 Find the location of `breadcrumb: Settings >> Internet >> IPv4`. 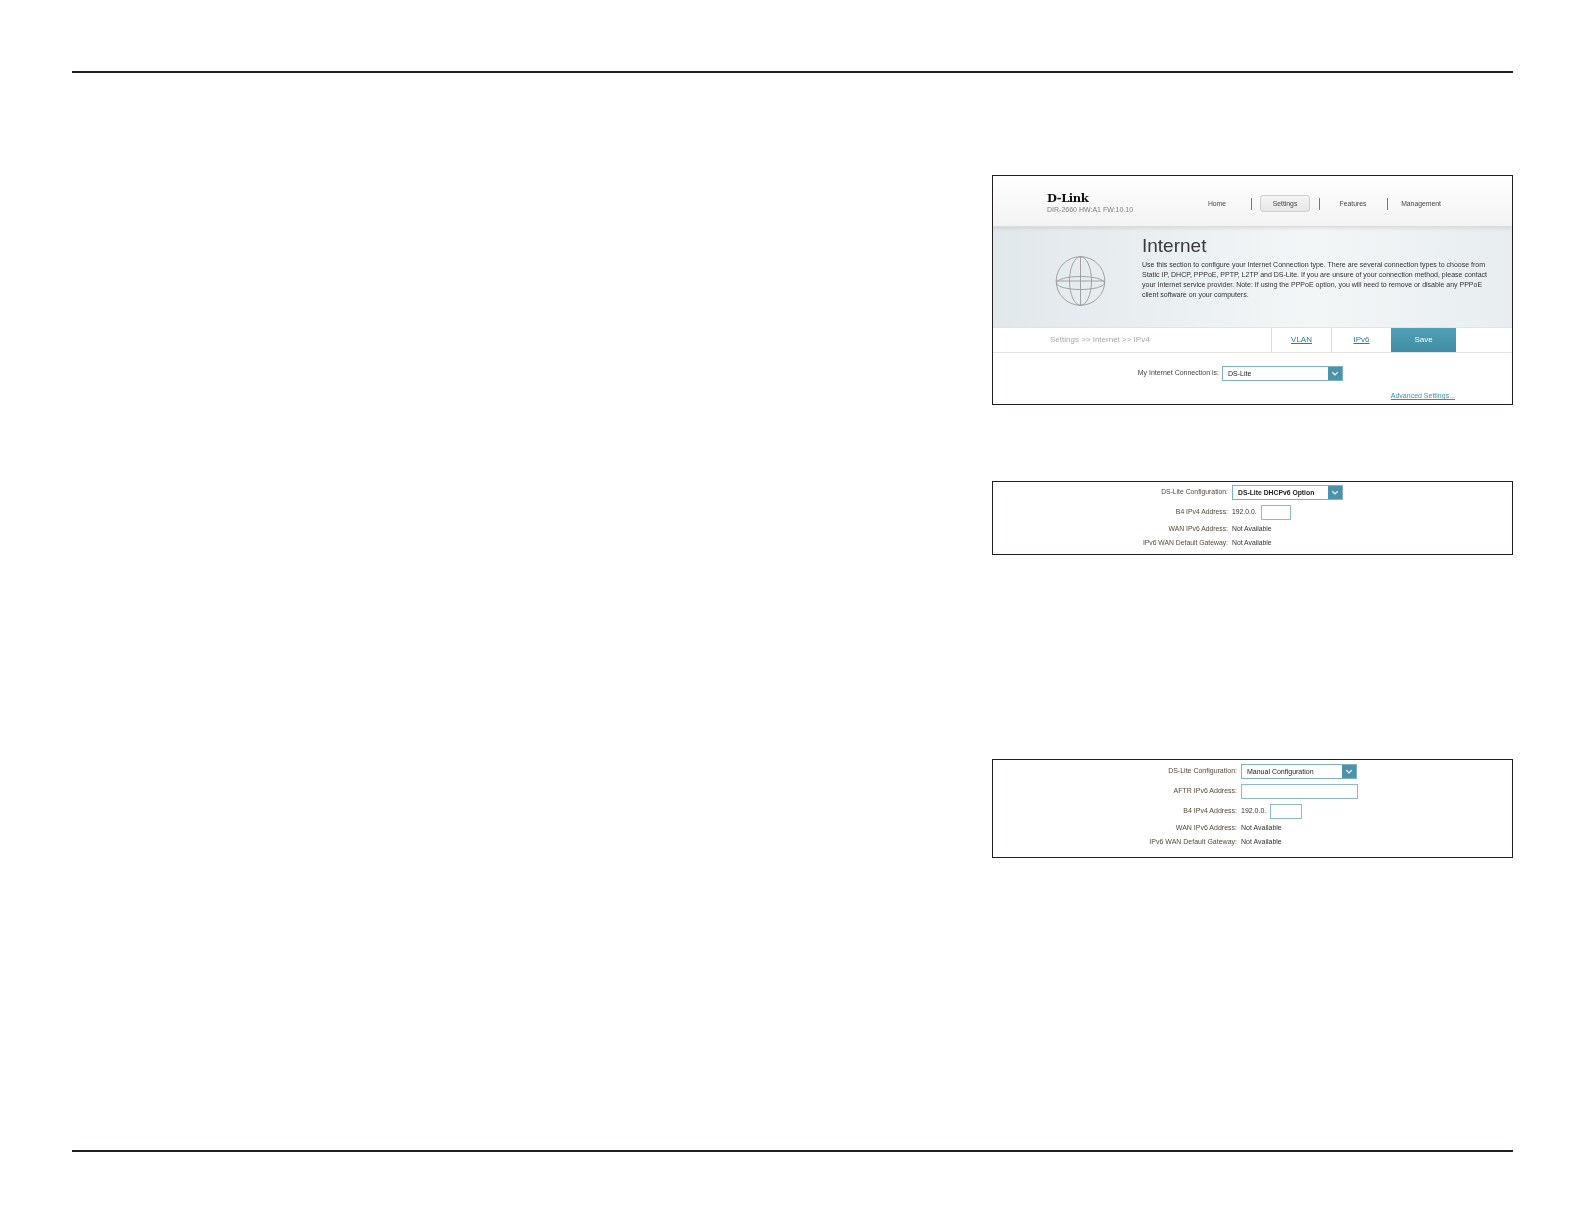

breadcrumb: Settings >> Internet >> IPv4 is located at coordinates (1100, 340).